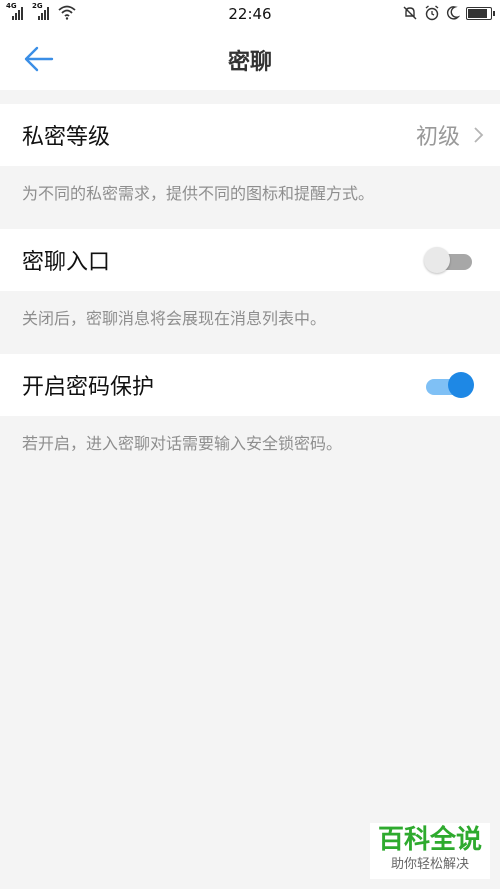  I want to click on chat-entrance-toggle, so click(449, 260).